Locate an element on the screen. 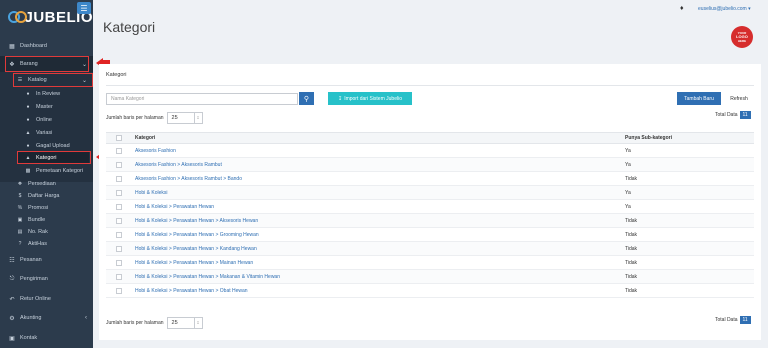  column-header: Kategori is located at coordinates (380, 138).